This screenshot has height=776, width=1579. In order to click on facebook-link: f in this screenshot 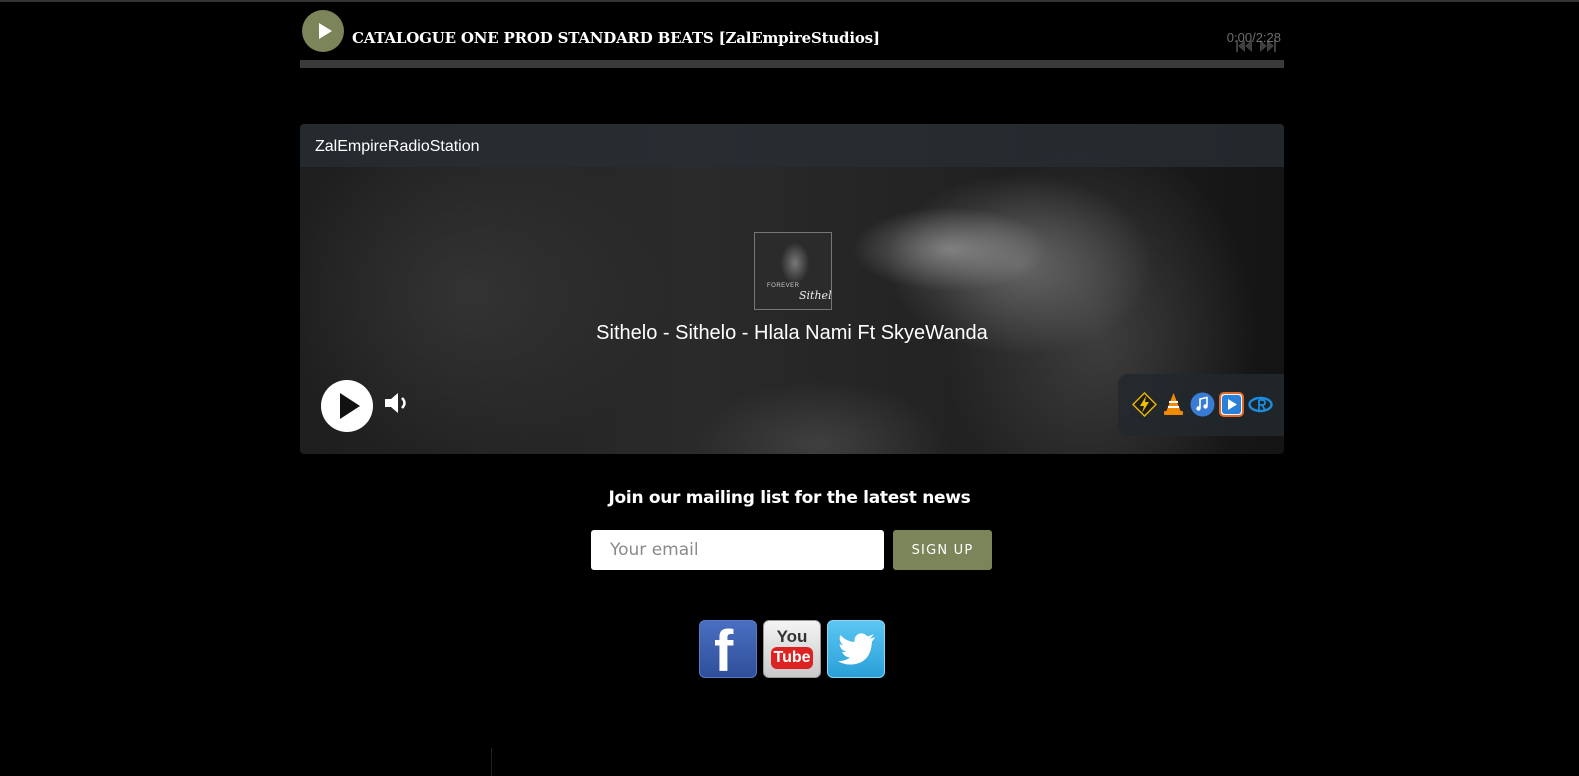, I will do `click(728, 649)`.